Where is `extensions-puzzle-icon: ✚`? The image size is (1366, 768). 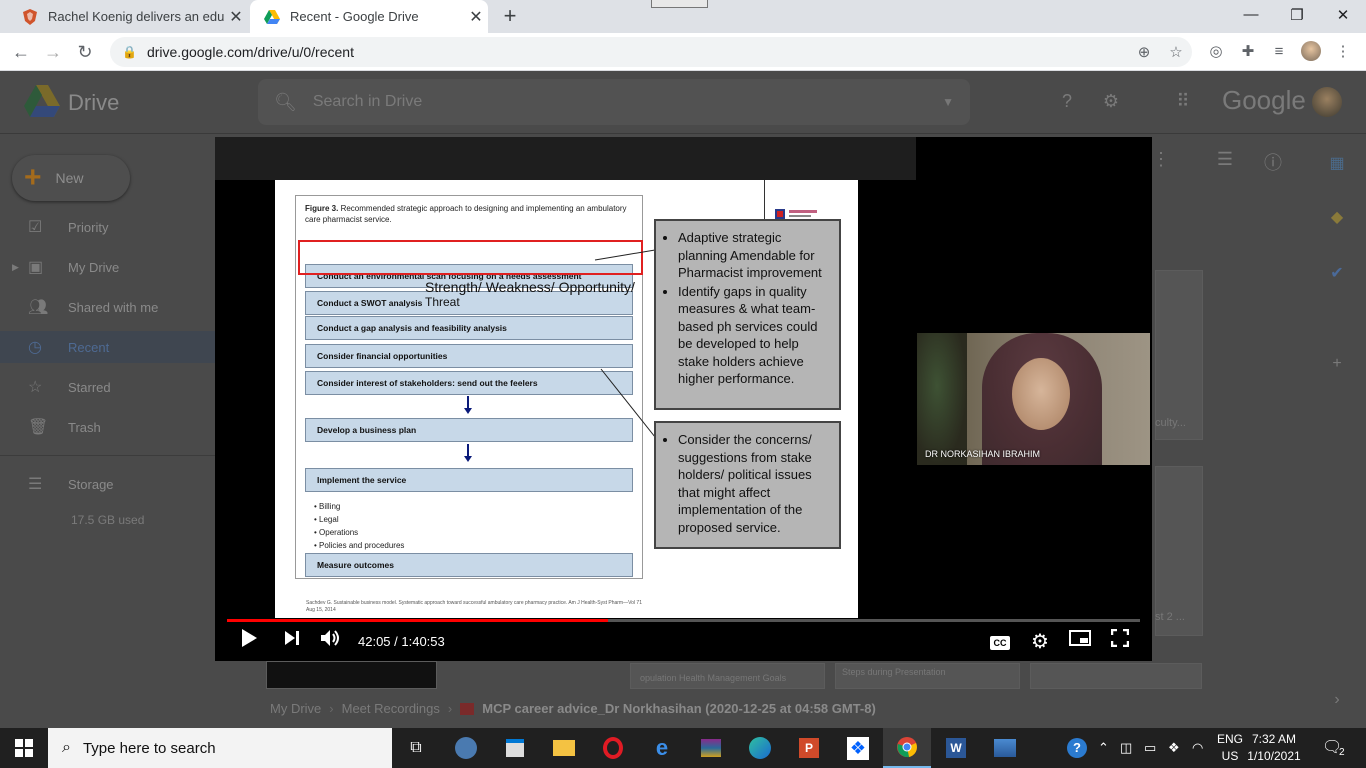 extensions-puzzle-icon: ✚ is located at coordinates (1248, 52).